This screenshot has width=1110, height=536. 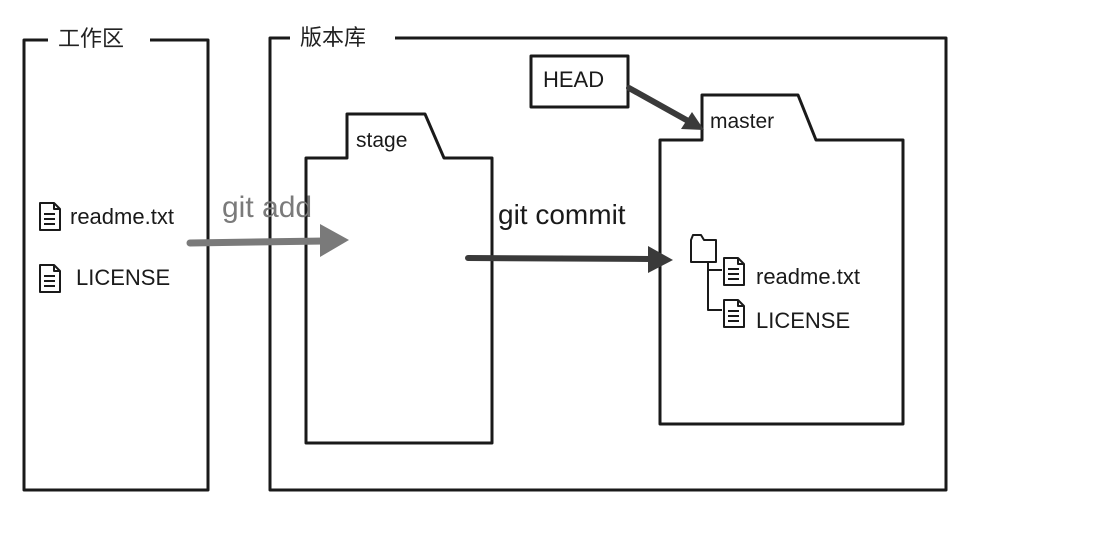 What do you see at coordinates (334, 240) in the screenshot?
I see `git-add-arrow-head` at bounding box center [334, 240].